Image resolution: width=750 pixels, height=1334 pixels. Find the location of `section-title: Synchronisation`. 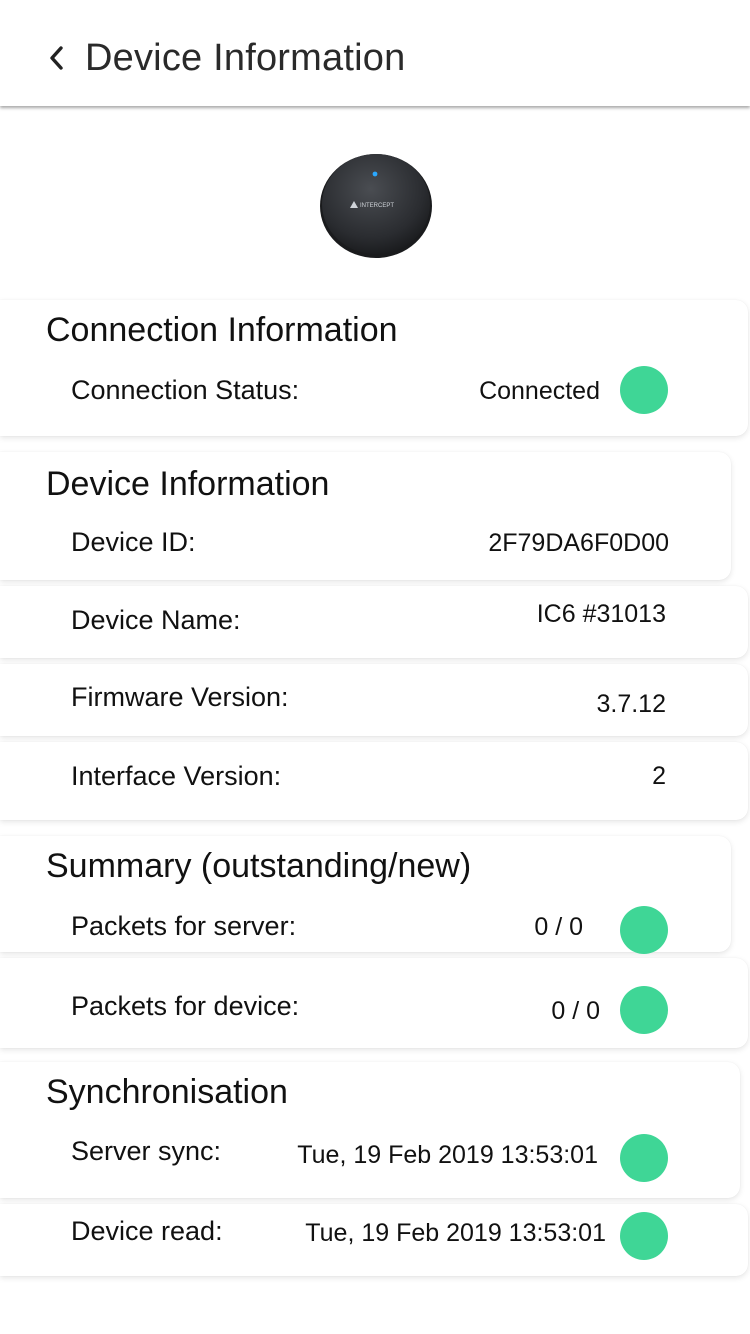

section-title: Synchronisation is located at coordinates (167, 1092).